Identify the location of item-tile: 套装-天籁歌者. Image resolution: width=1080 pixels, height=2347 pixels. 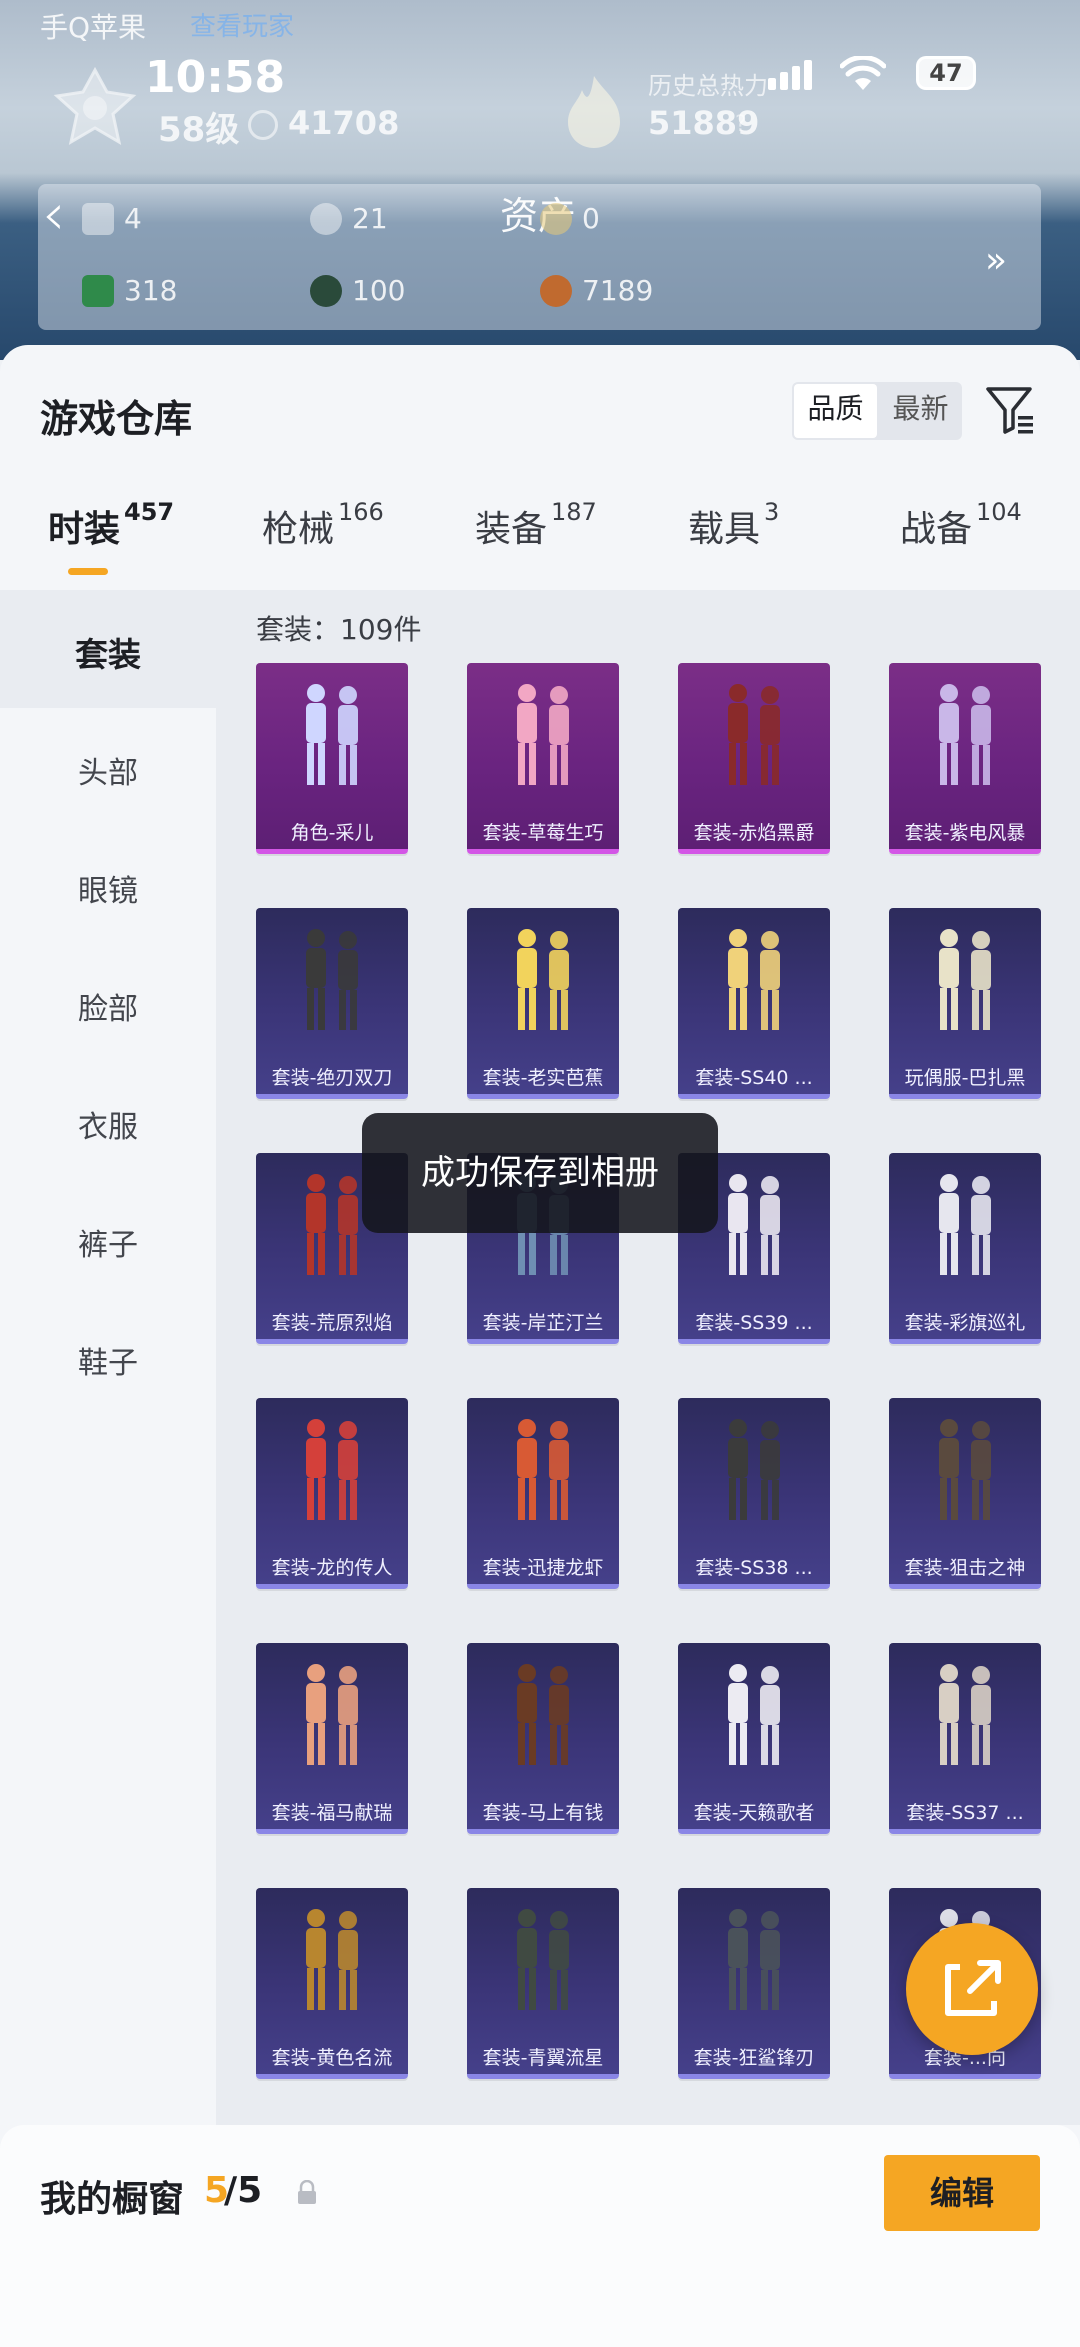
(754, 1738).